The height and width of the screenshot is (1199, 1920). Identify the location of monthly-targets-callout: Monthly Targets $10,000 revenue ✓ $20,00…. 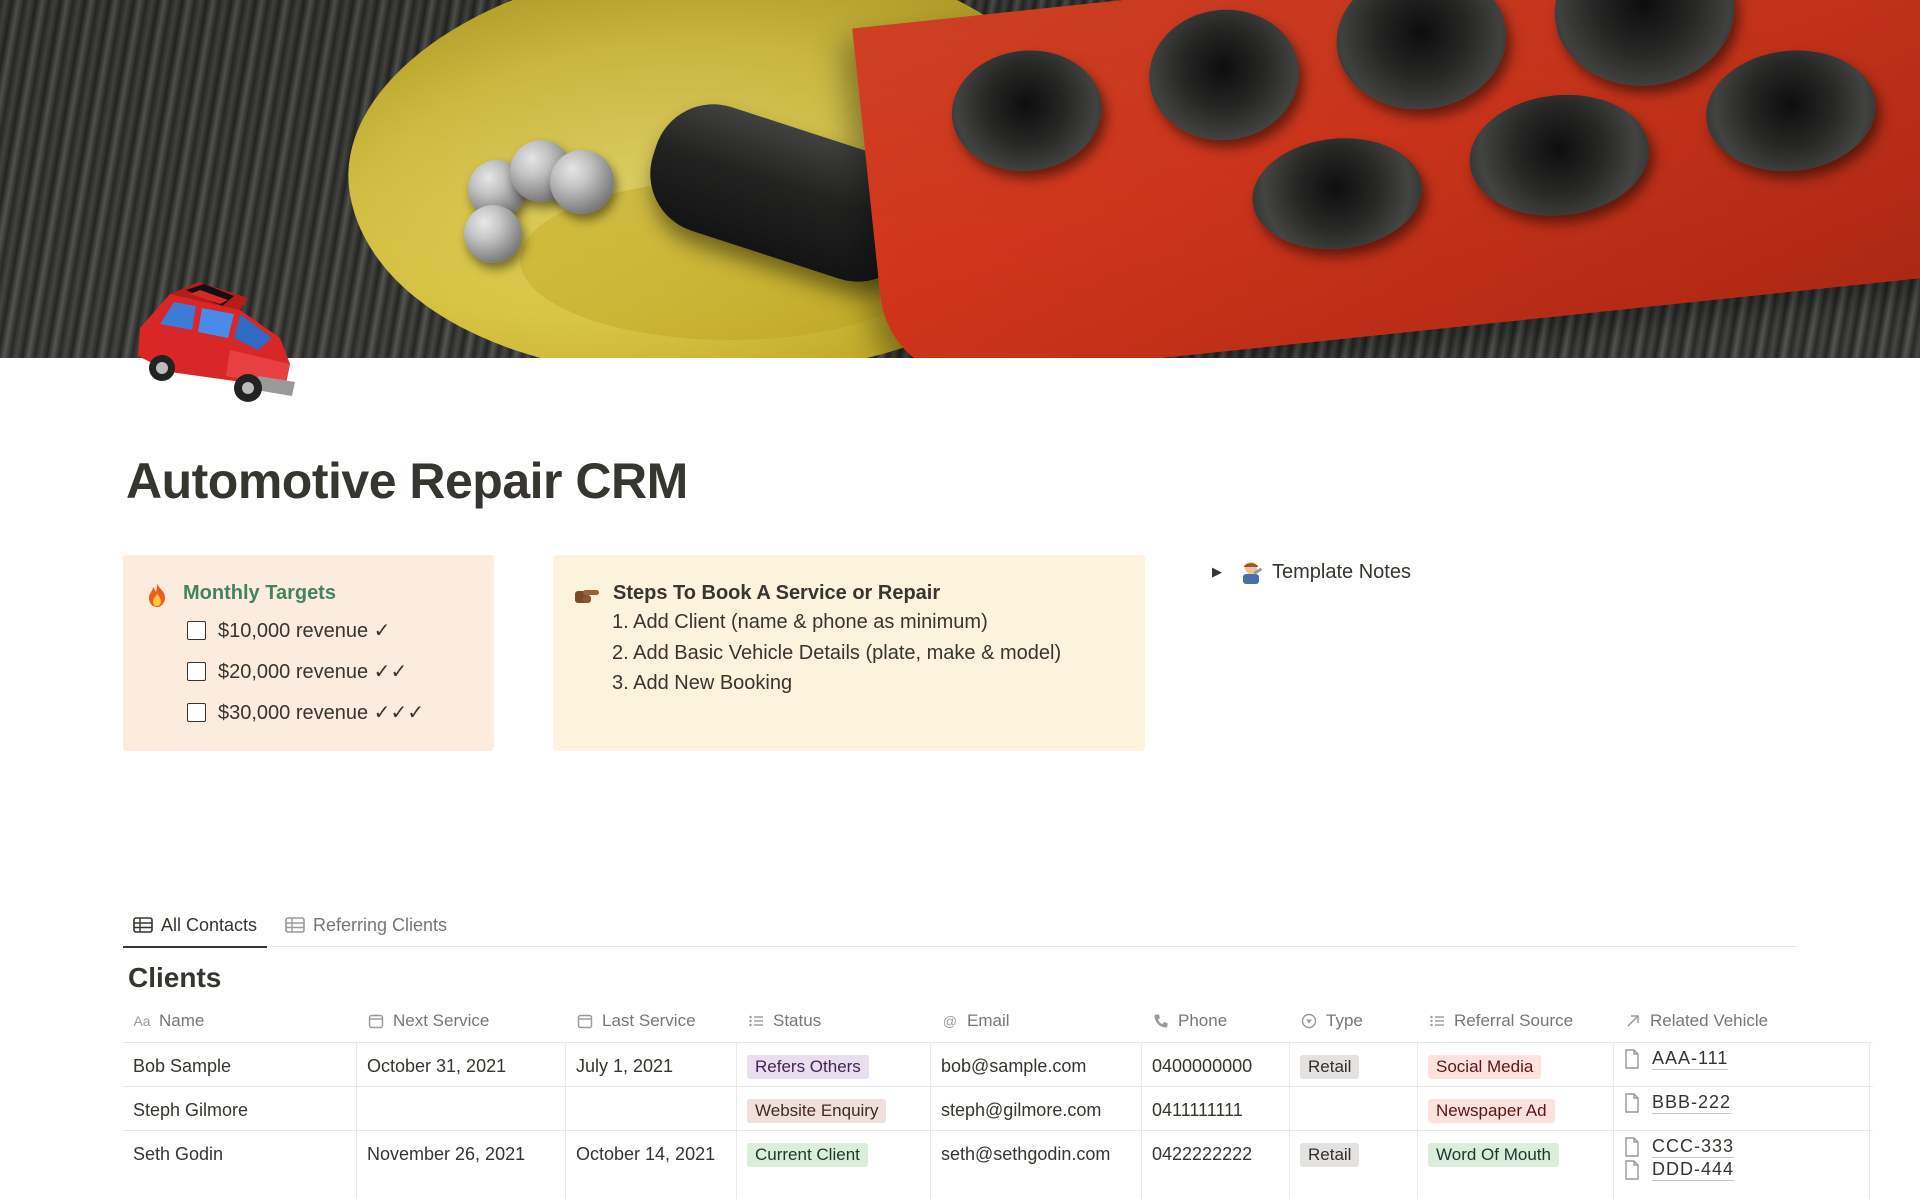
(308, 653).